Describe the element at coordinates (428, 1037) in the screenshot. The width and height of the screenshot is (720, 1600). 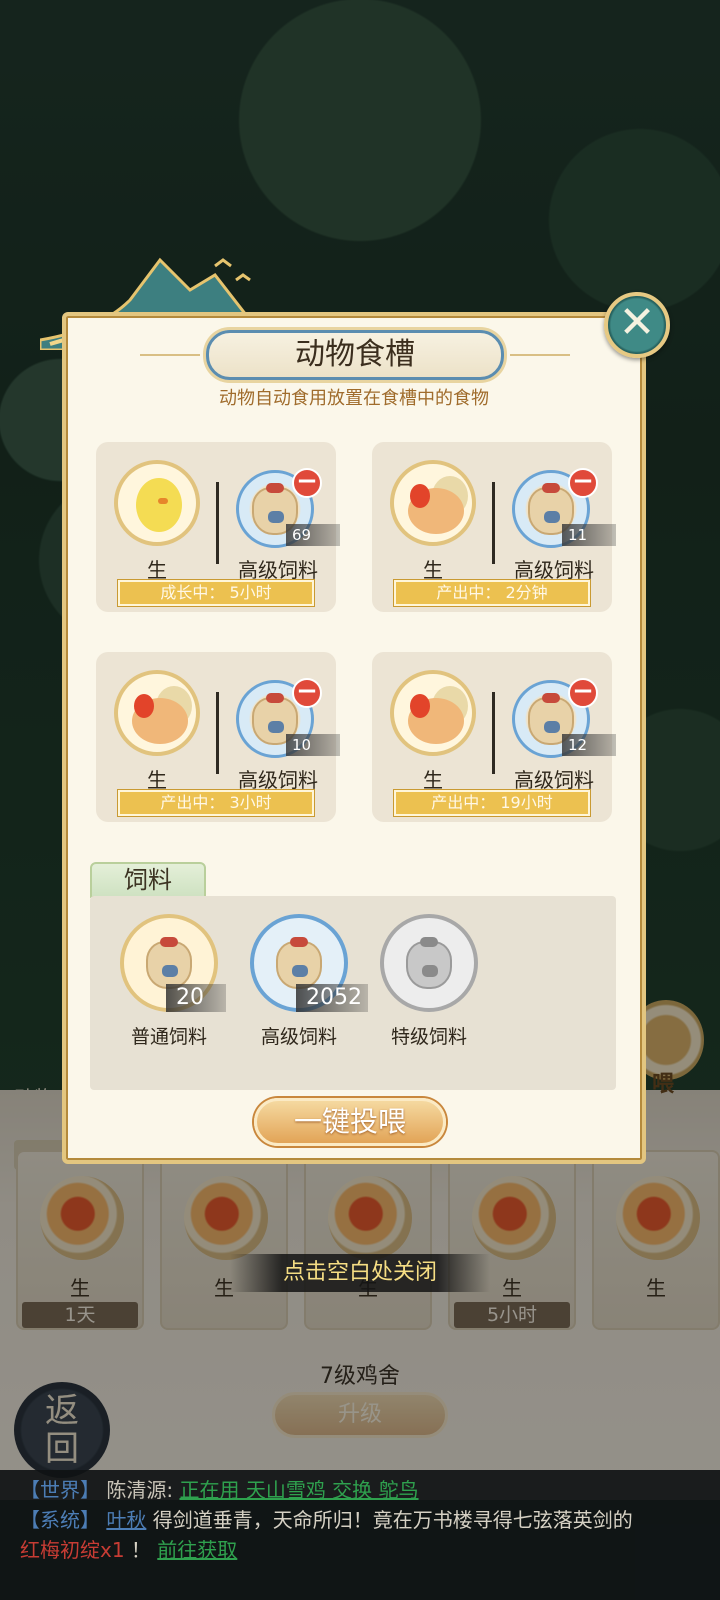
I see `feed-name: 特级饲料` at that location.